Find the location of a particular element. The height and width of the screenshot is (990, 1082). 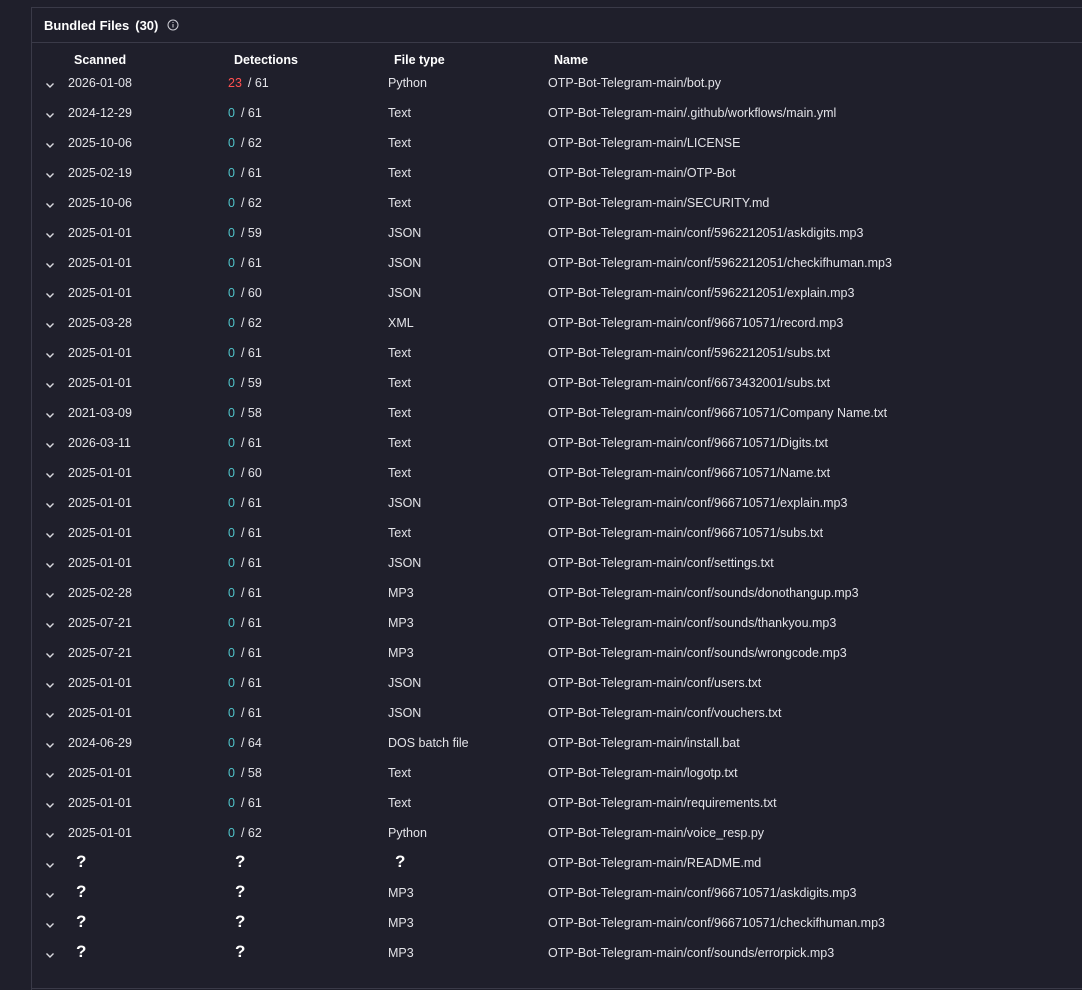

file-name-link: OTP-Bot-Telegram-main/conf/vouchers.txt is located at coordinates (664, 713).